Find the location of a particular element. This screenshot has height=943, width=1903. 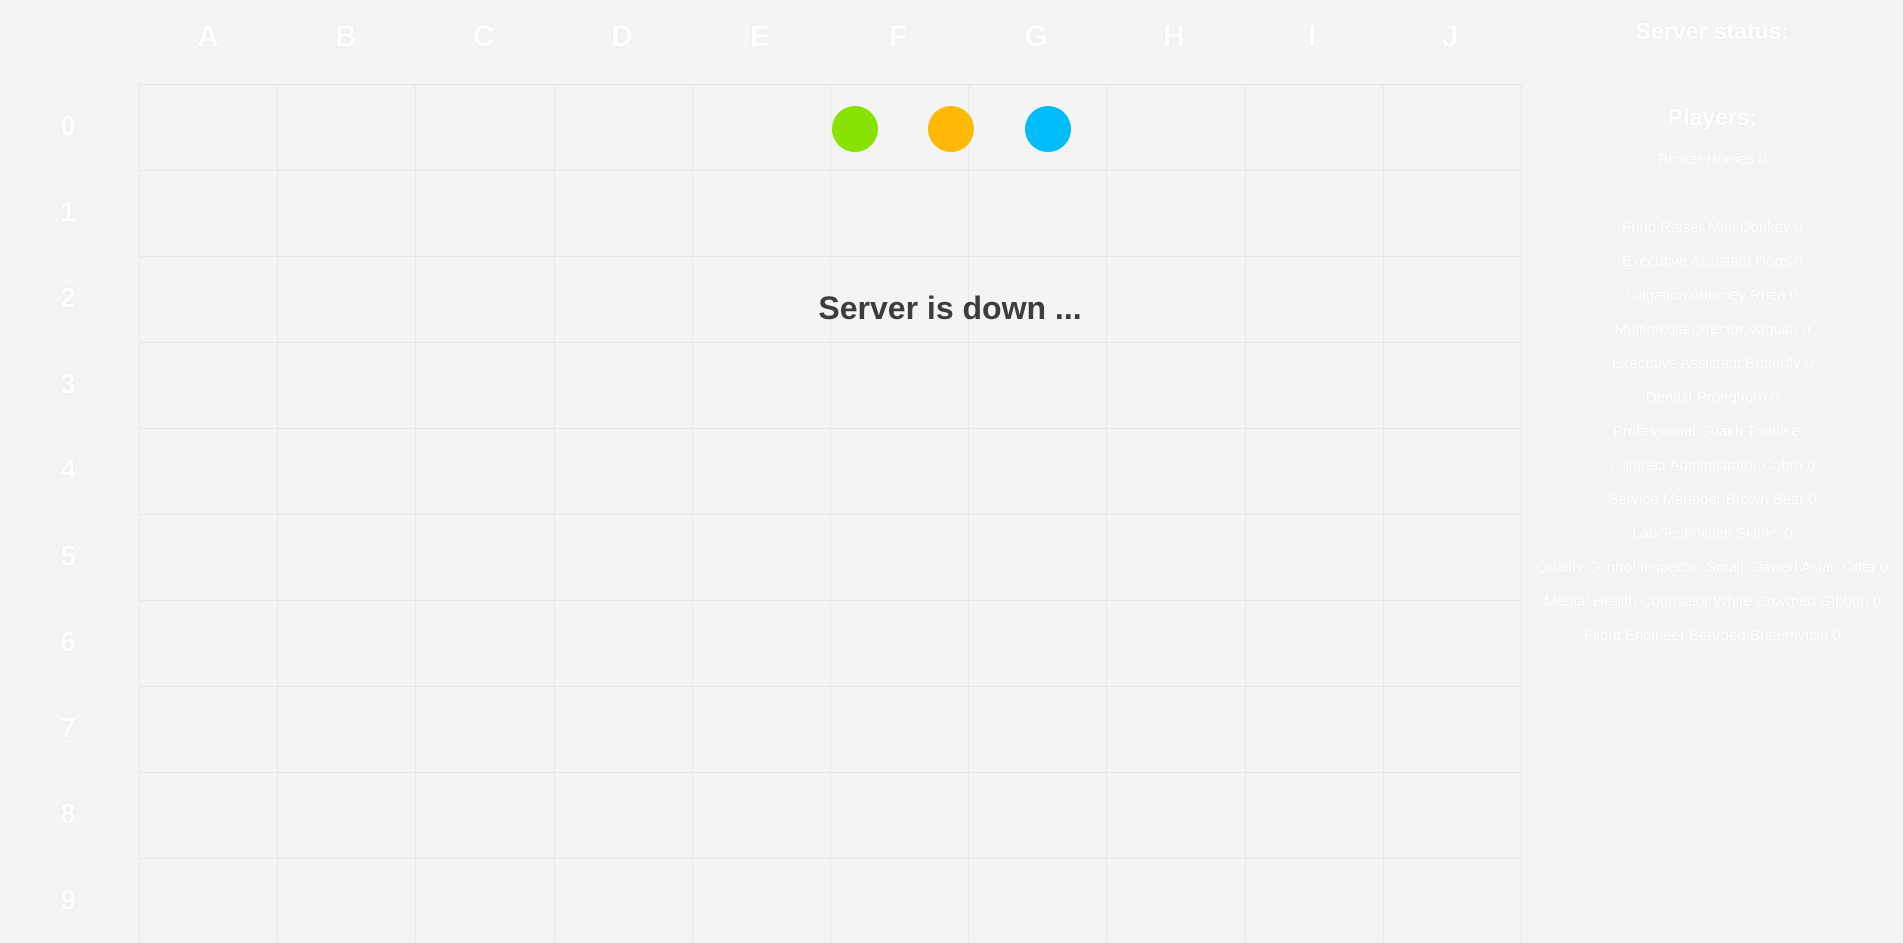

board-cell-e4 is located at coordinates (761, 472).